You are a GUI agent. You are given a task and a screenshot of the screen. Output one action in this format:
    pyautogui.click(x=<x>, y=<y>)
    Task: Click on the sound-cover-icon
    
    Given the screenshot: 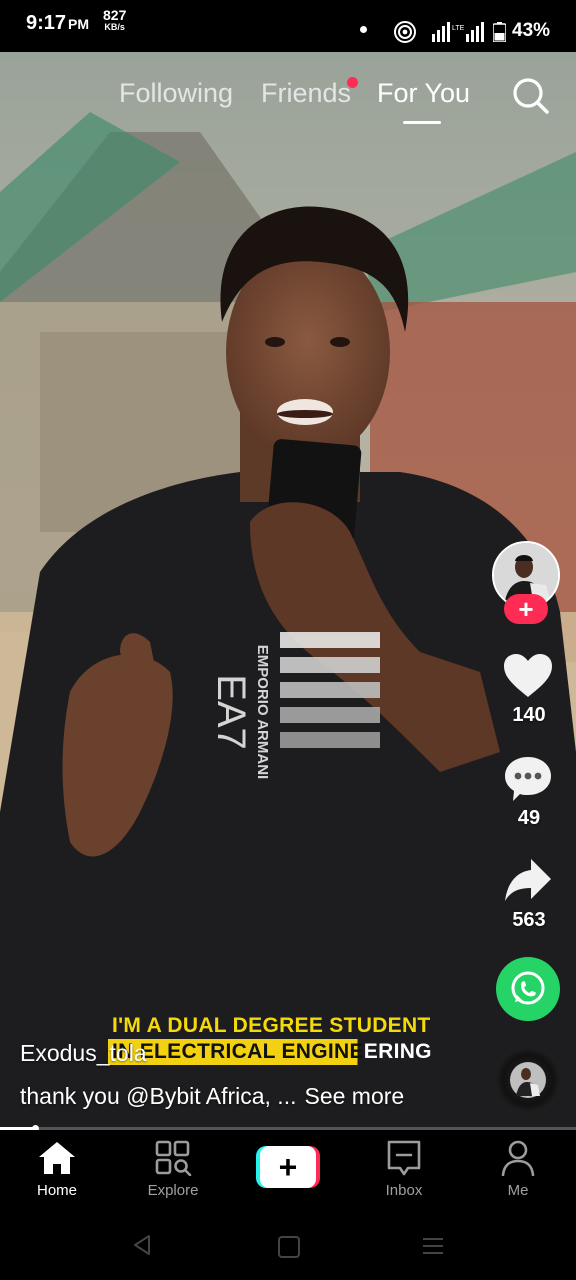 What is the action you would take?
    pyautogui.click(x=528, y=1080)
    